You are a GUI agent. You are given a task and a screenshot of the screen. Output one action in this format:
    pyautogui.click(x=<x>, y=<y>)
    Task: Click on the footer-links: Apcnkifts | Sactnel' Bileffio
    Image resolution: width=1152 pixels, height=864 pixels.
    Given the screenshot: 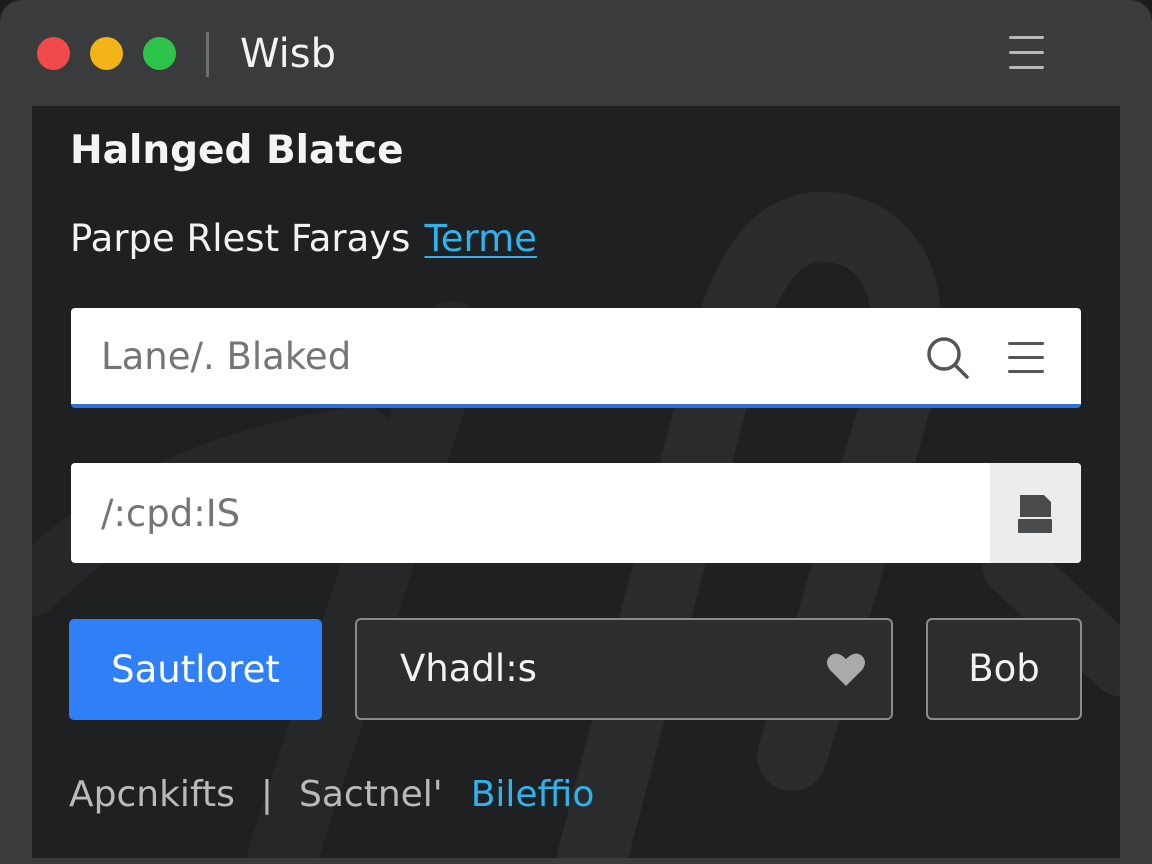 What is the action you would take?
    pyautogui.click(x=331, y=795)
    